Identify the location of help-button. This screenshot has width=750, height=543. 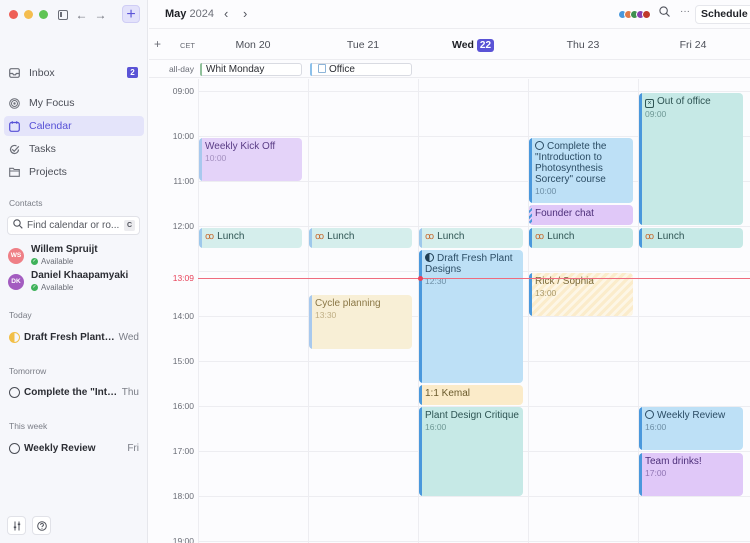
(41, 525).